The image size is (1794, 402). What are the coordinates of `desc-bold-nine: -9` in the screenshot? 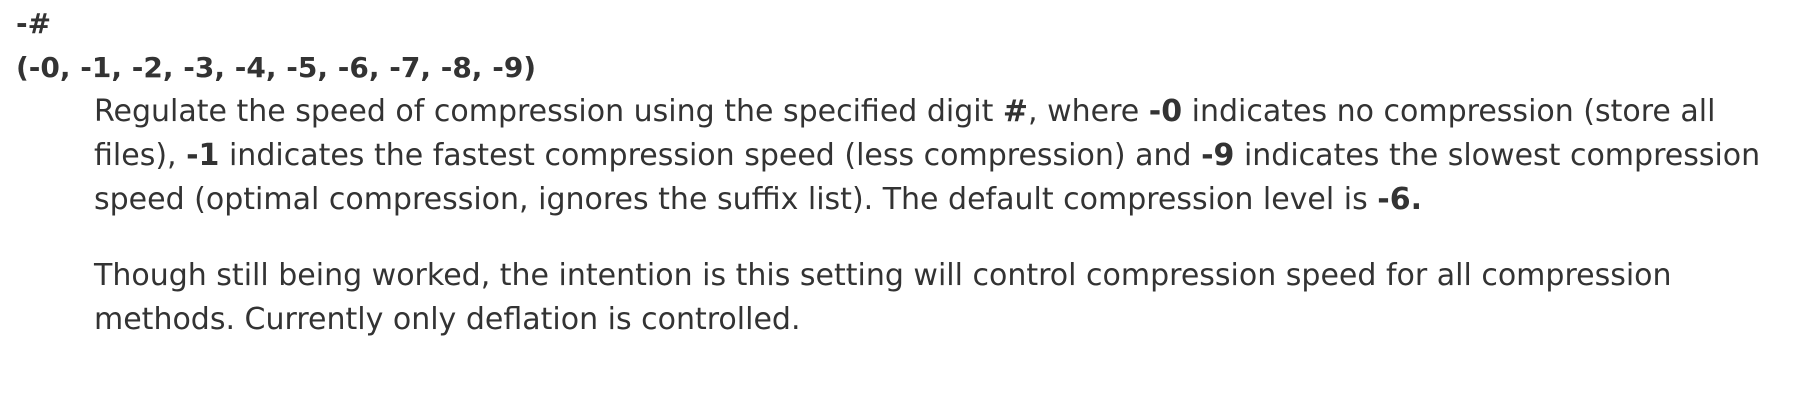 It's located at (1218, 155).